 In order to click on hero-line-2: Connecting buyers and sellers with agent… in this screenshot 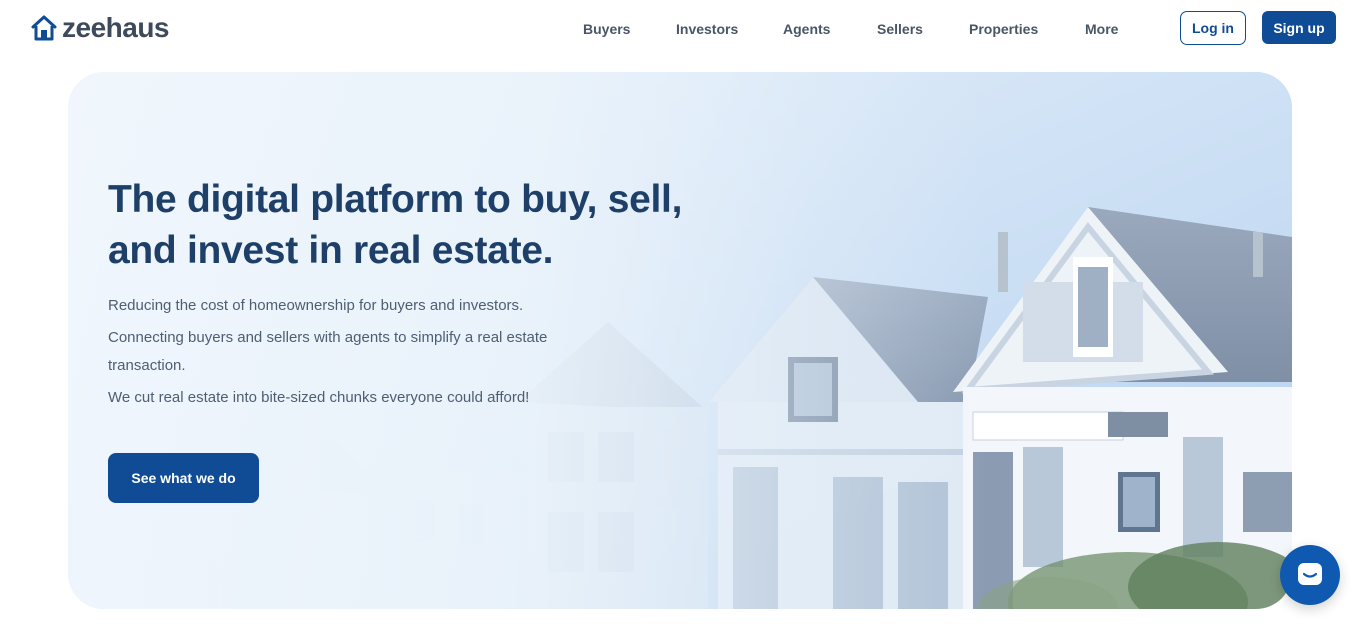, I will do `click(328, 351)`.